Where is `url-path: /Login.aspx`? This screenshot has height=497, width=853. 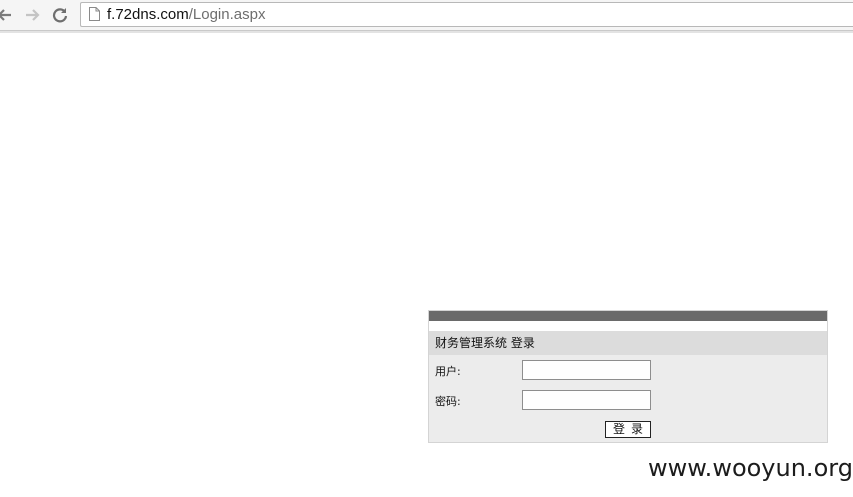
url-path: /Login.aspx is located at coordinates (227, 14).